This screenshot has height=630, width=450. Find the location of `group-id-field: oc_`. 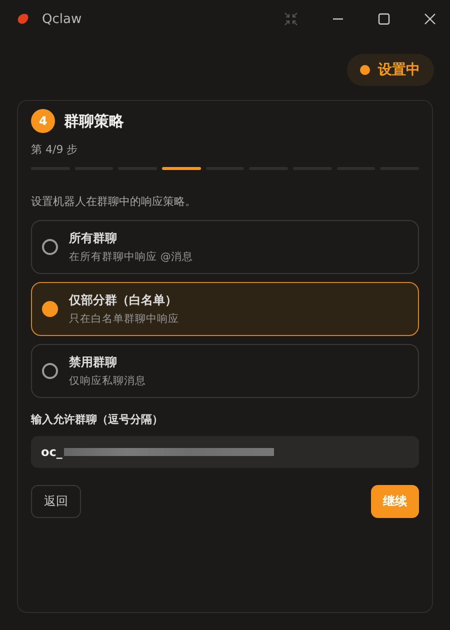

group-id-field: oc_ is located at coordinates (225, 452).